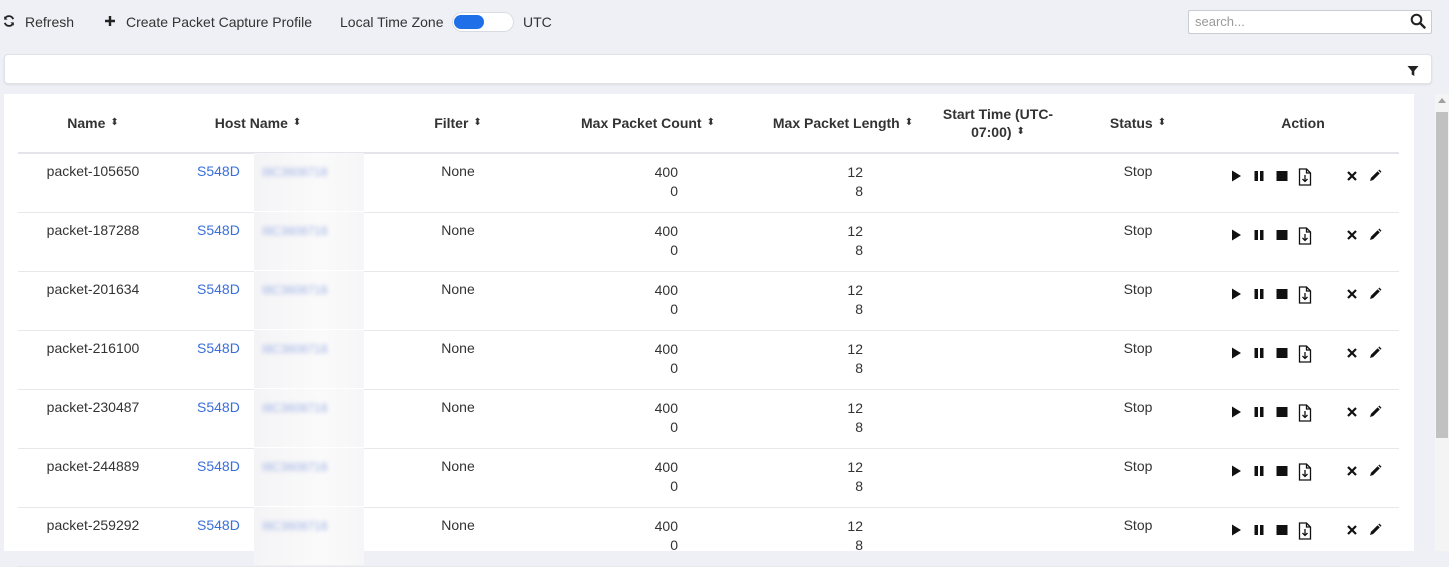 The image size is (1449, 567). I want to click on filter-icon, so click(1413, 70).